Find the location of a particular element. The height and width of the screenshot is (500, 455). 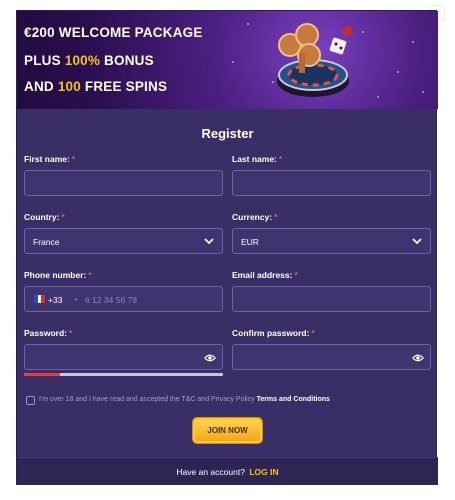

login-link: LOG IN is located at coordinates (263, 472).